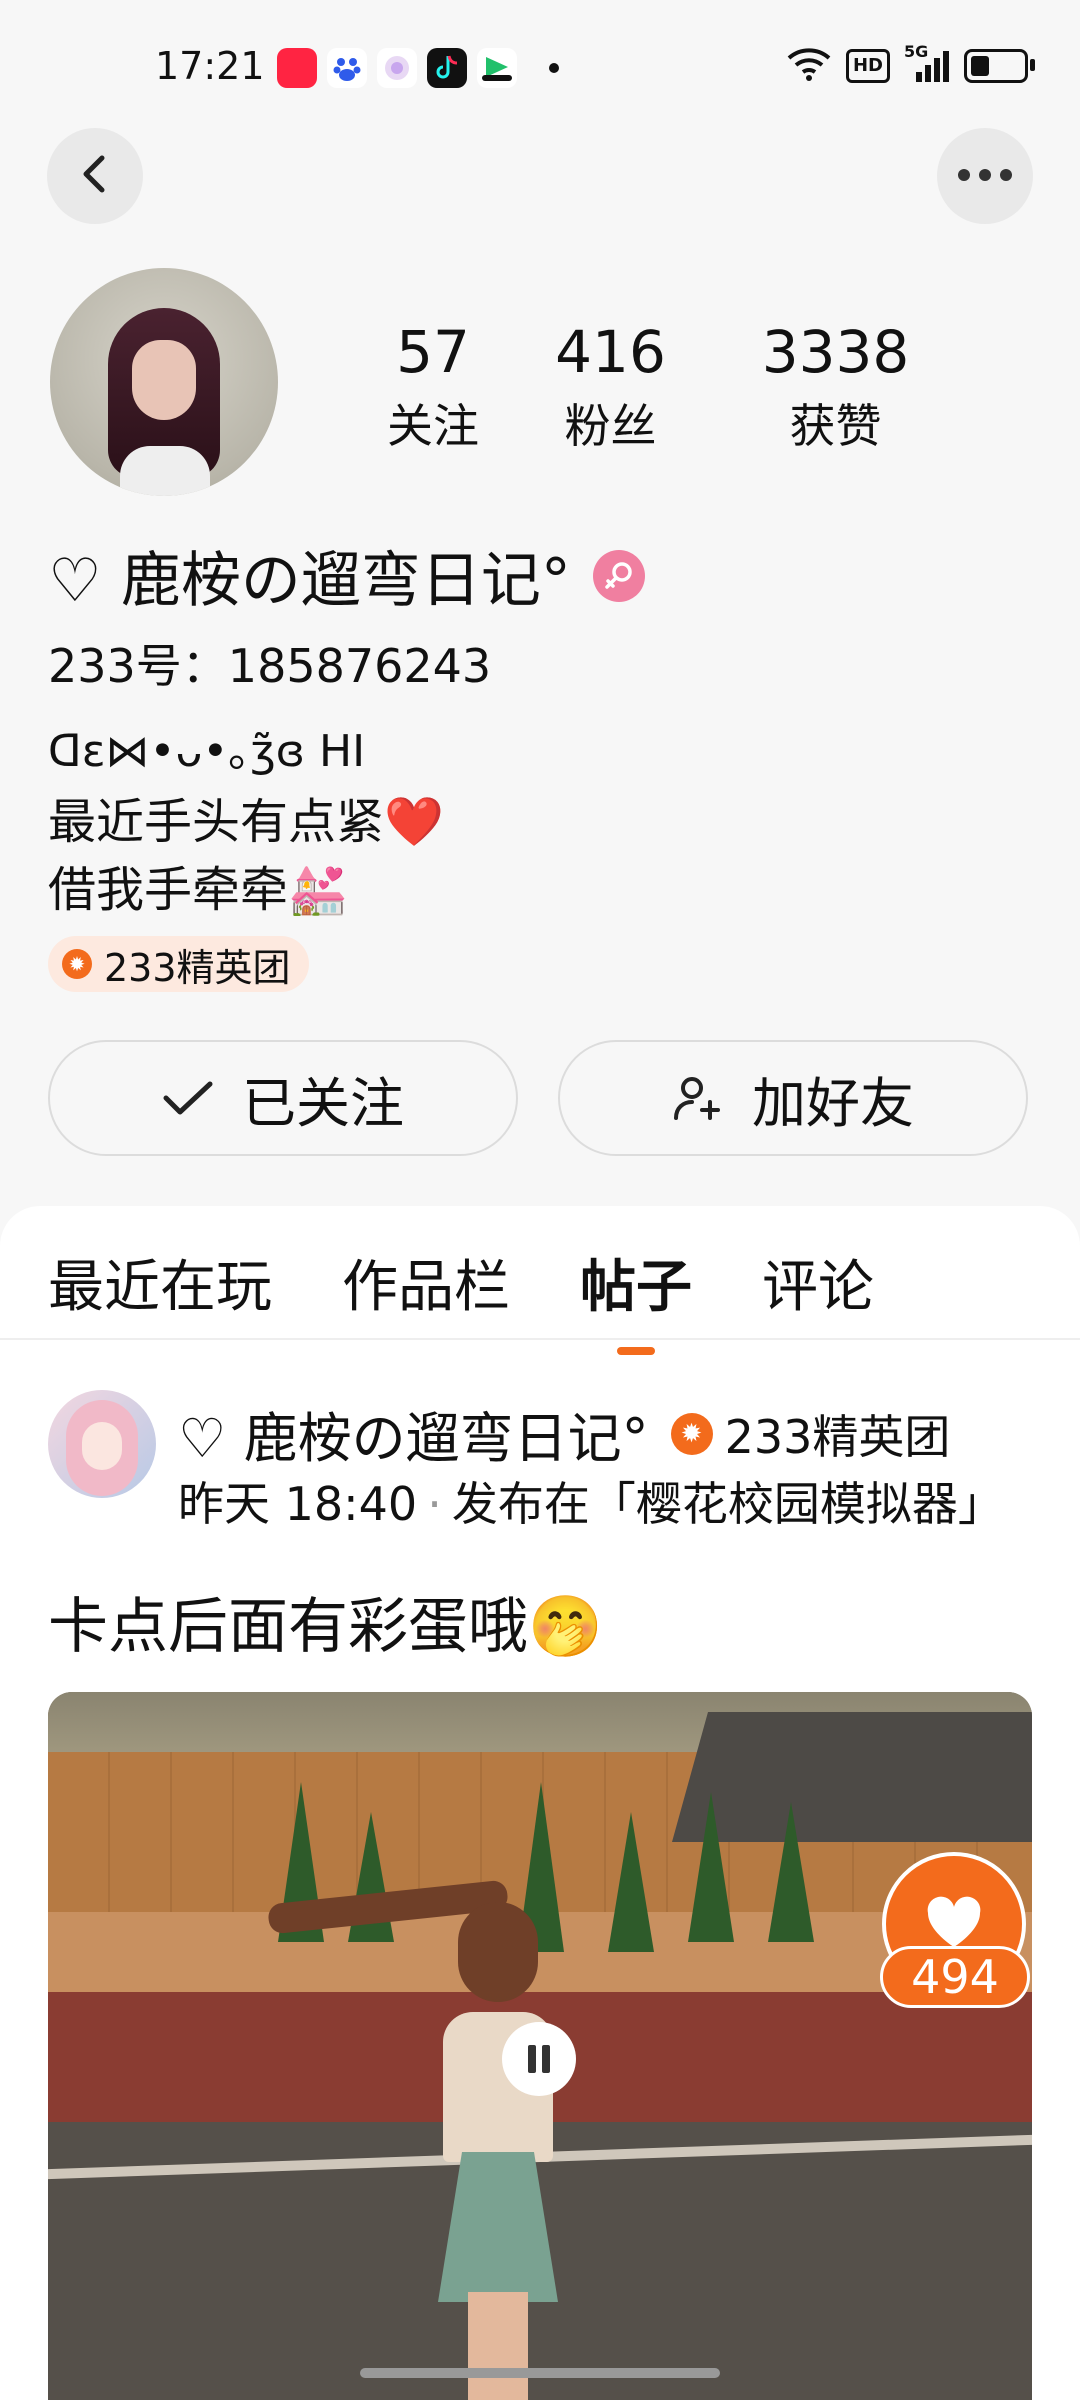  I want to click on add-friend-button: 加好友, so click(793, 1098).